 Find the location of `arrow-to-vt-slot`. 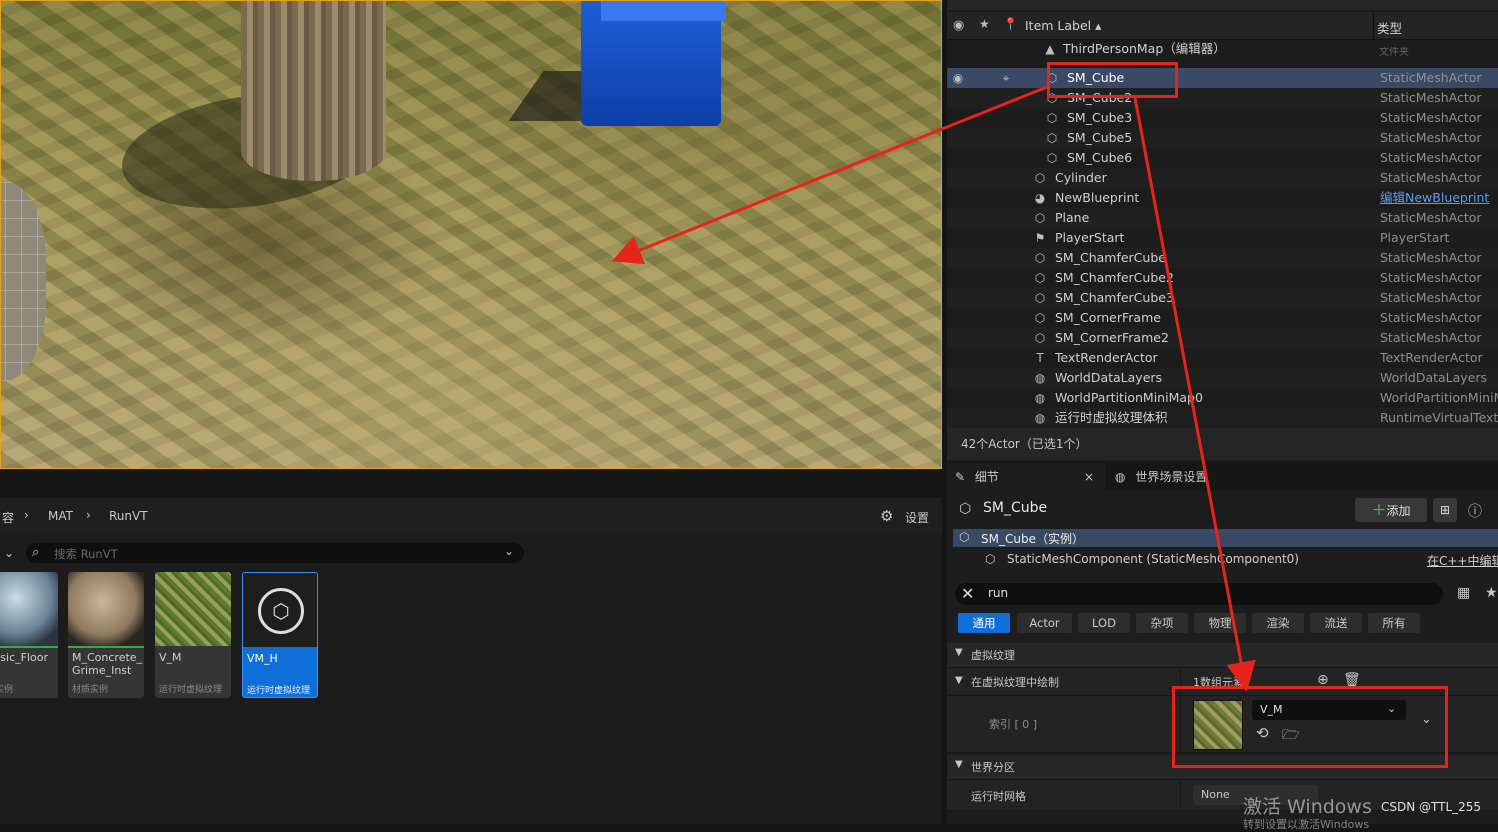

arrow-to-vt-slot is located at coordinates (1194, 394).